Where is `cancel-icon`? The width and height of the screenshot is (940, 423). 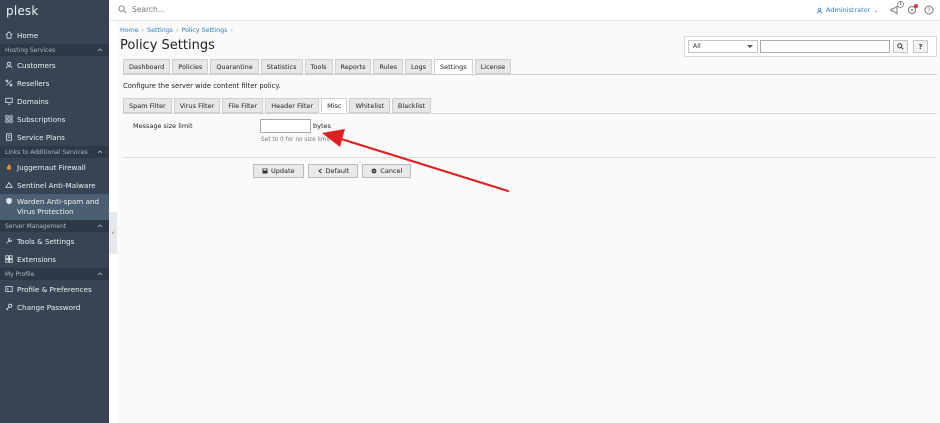
cancel-icon is located at coordinates (374, 171).